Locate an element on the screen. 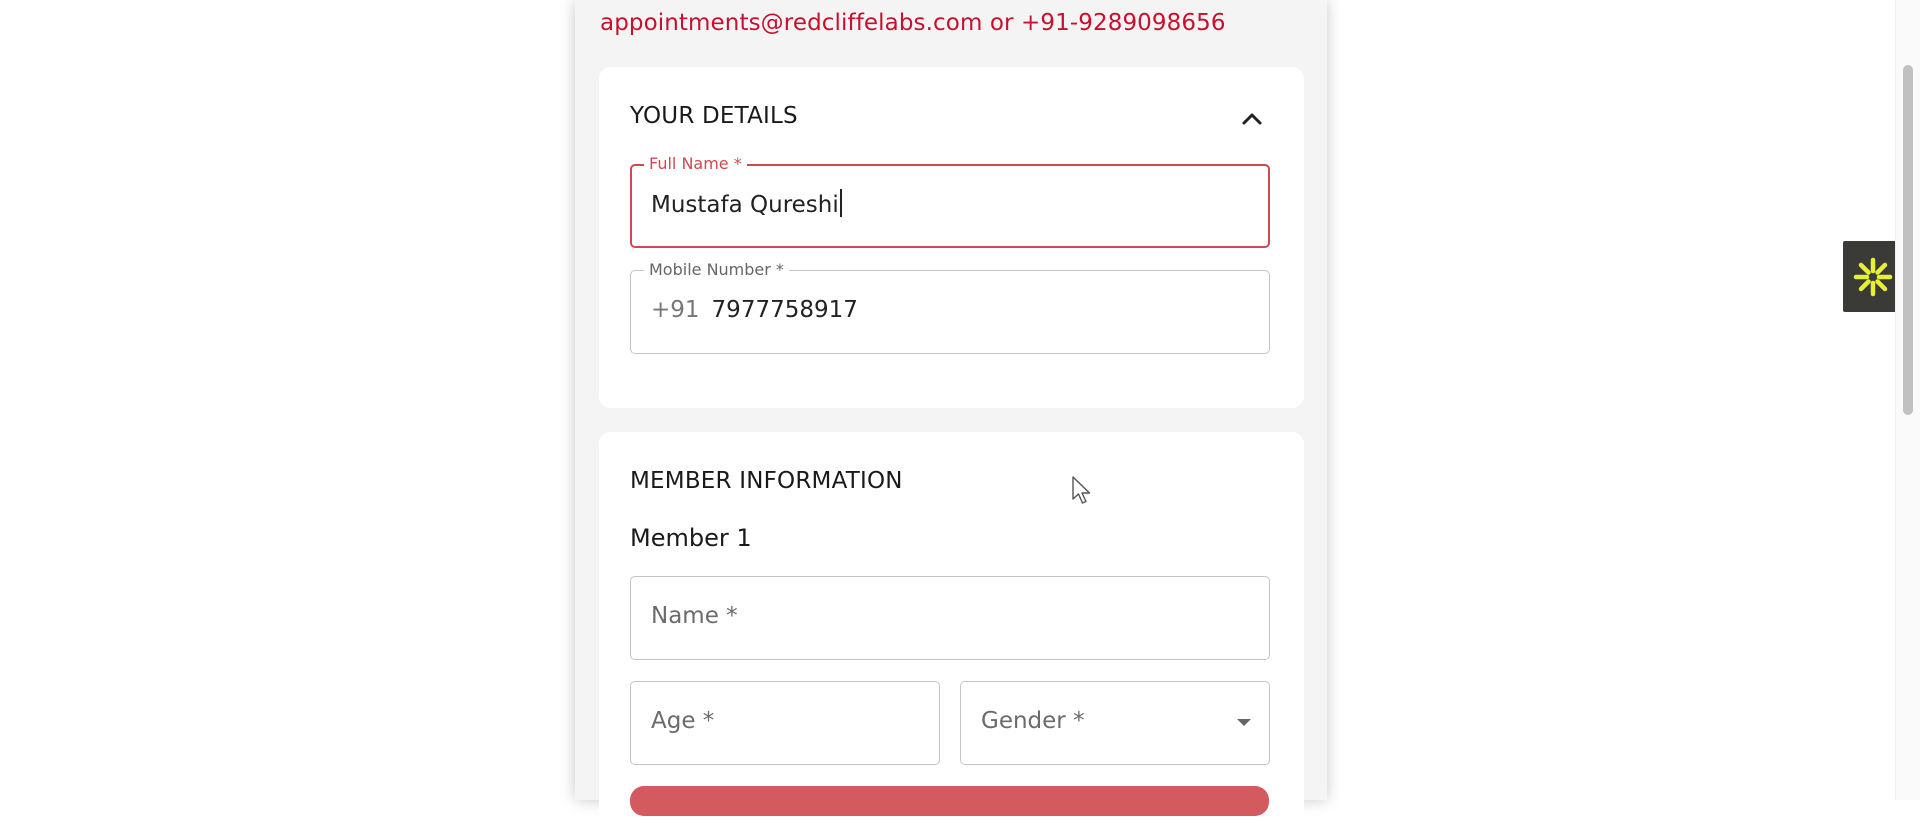 This screenshot has width=1920, height=832. full-name-field: Full Name * Mustafa Qureshi is located at coordinates (950, 201).